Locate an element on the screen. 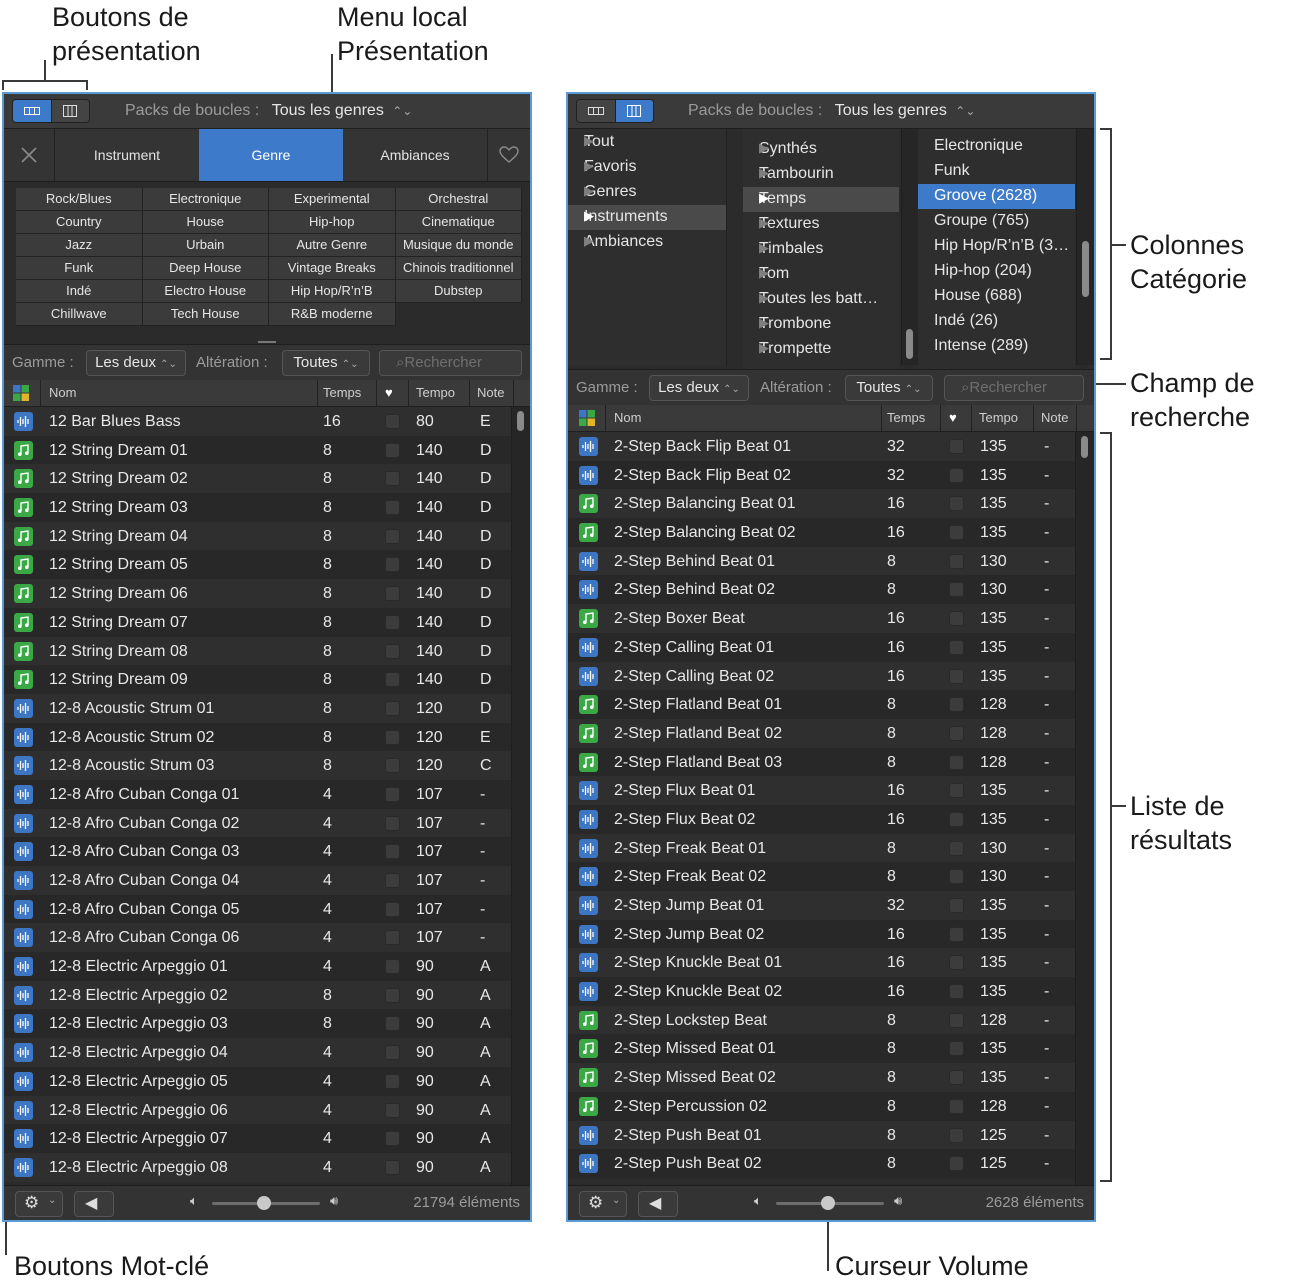  results-scrollbar is located at coordinates (1084, 810).